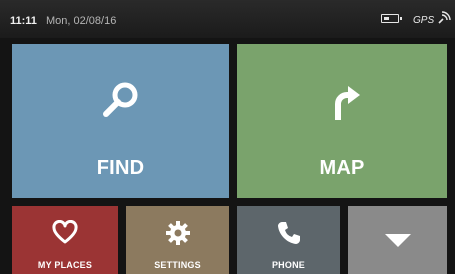 Image resolution: width=455 pixels, height=274 pixels. I want to click on chevron-down-icon, so click(397, 240).